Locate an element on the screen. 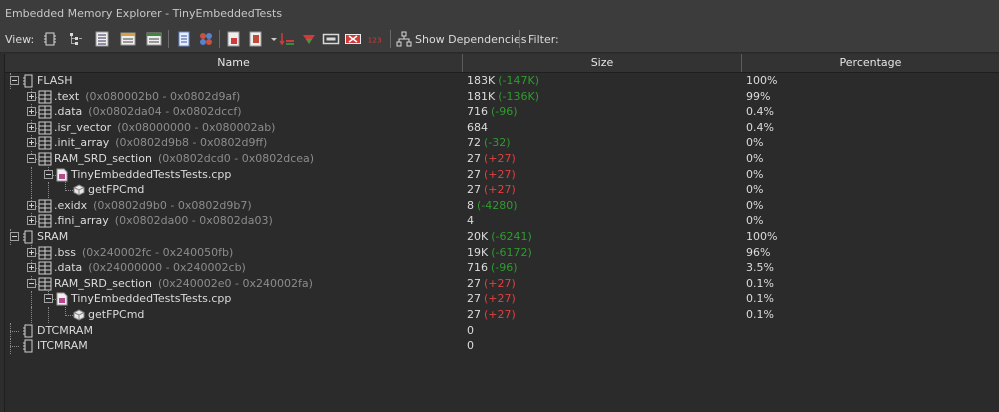 Image resolution: width=999 pixels, height=412 pixels. row-size-value: 72 is located at coordinates (474, 143).